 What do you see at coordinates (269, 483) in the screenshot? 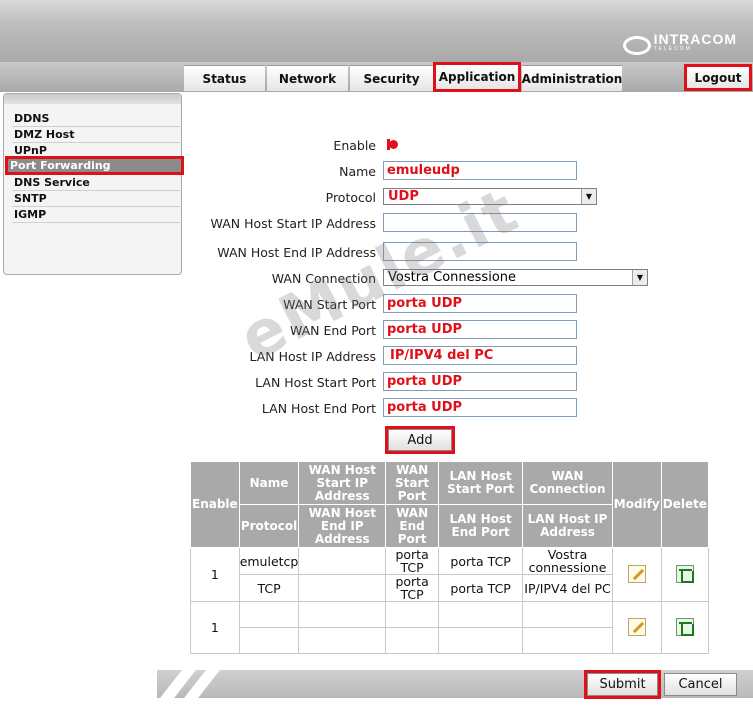
I see `col-name: Name` at bounding box center [269, 483].